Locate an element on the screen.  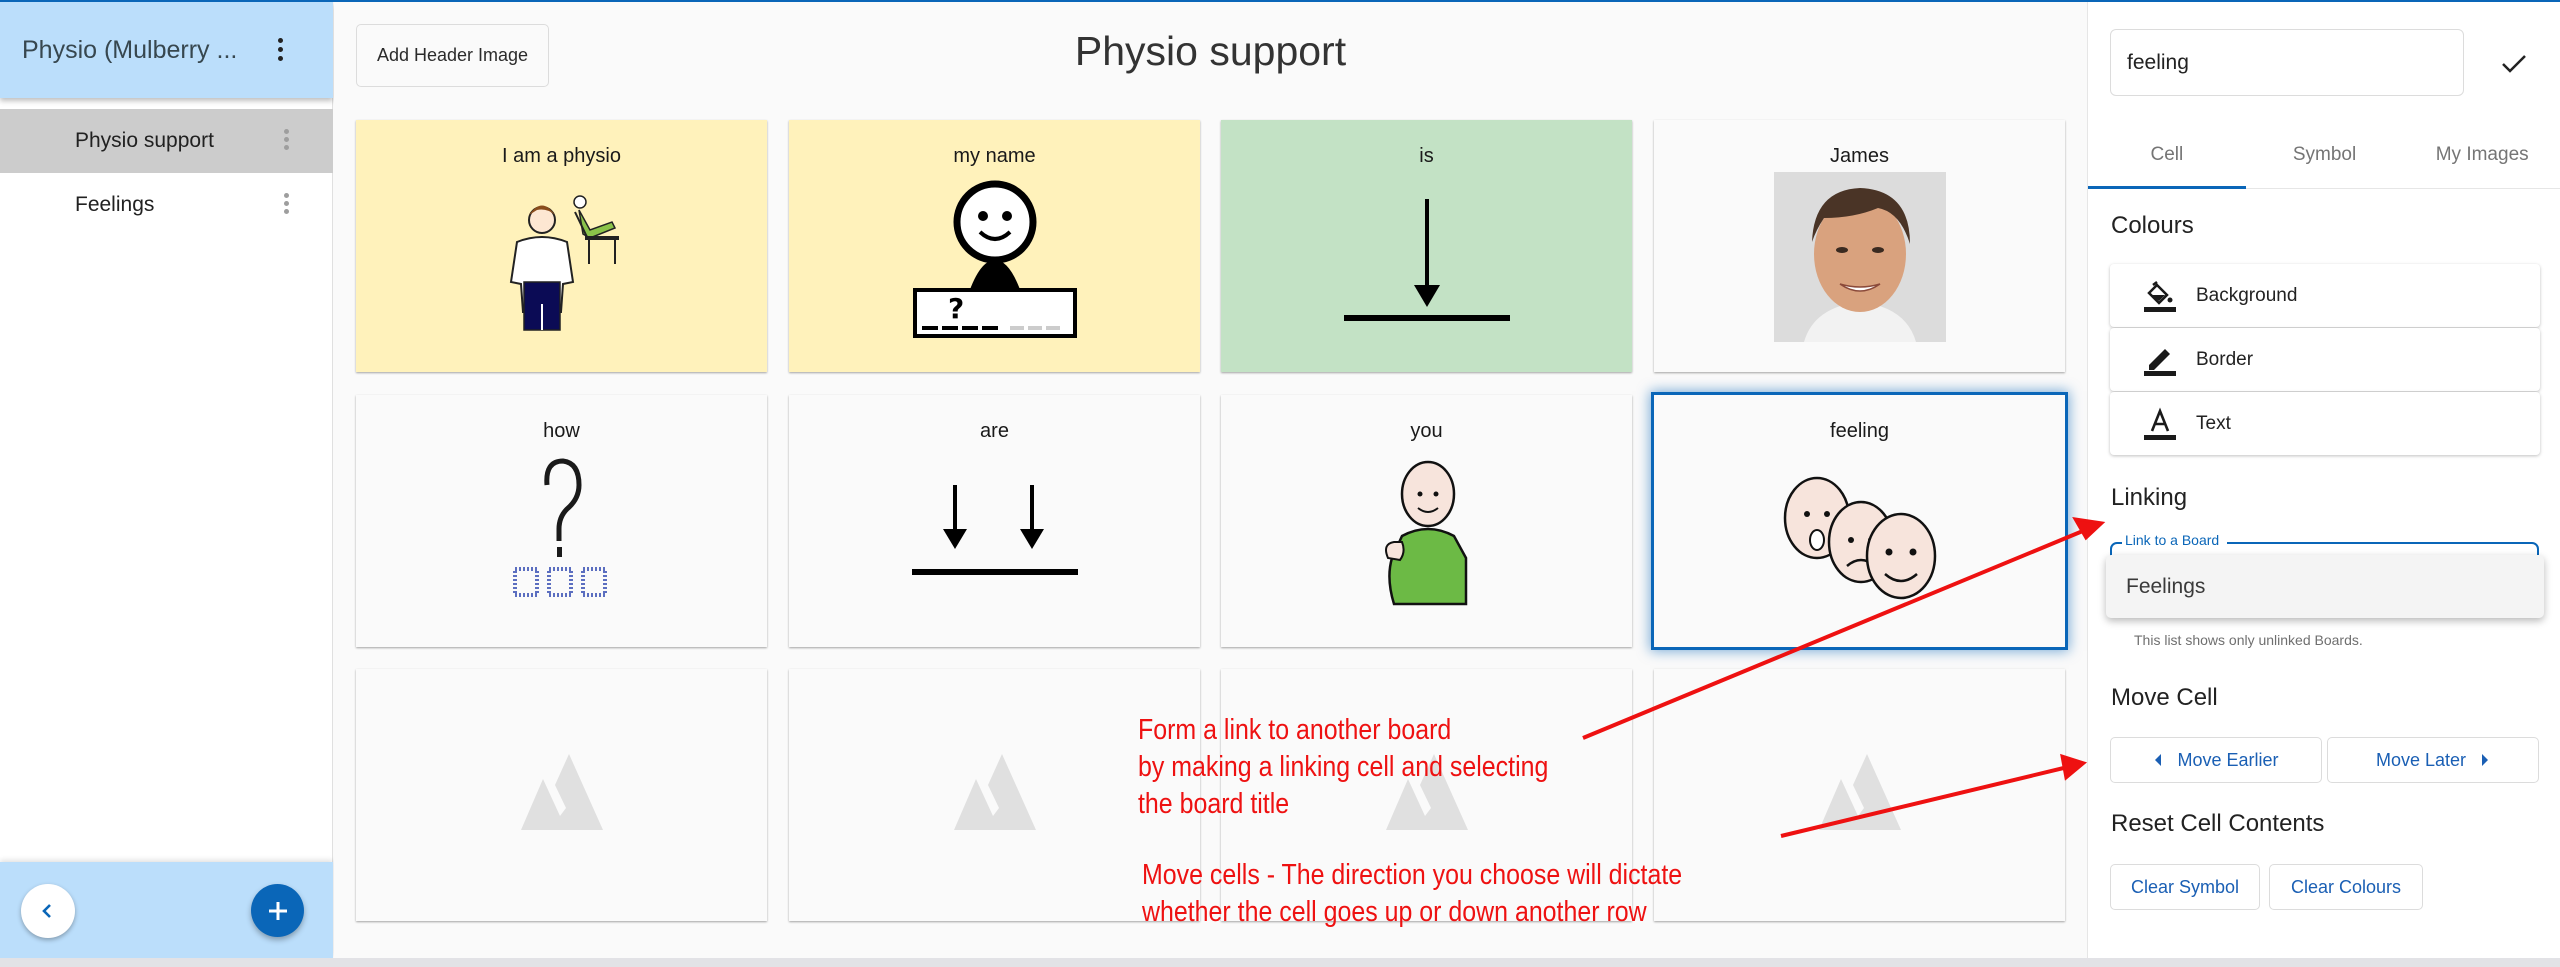
project-menu-icon is located at coordinates (280, 49).